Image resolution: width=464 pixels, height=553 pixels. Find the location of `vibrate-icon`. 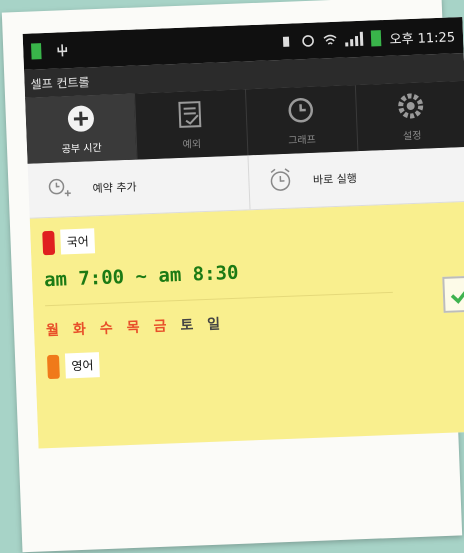

vibrate-icon is located at coordinates (286, 41).